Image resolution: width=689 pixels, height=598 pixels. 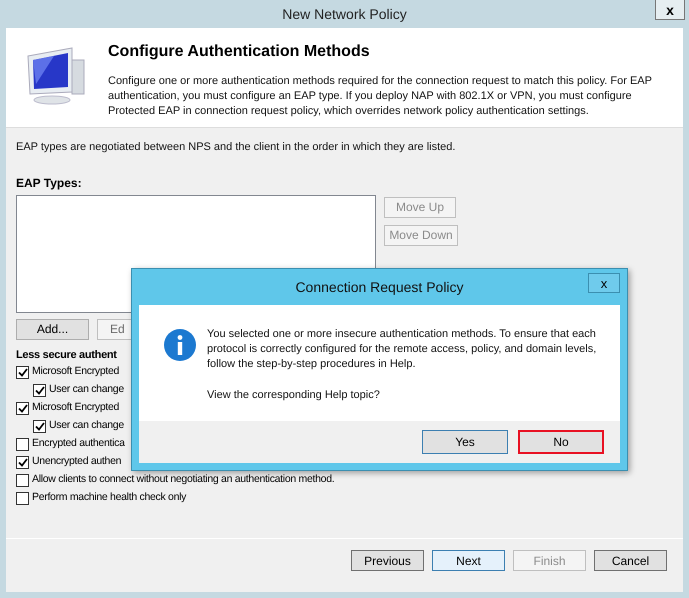 I want to click on intro-text: EAP types are negotiated between NPS and the client in the order in which they are listed., so click(x=236, y=147).